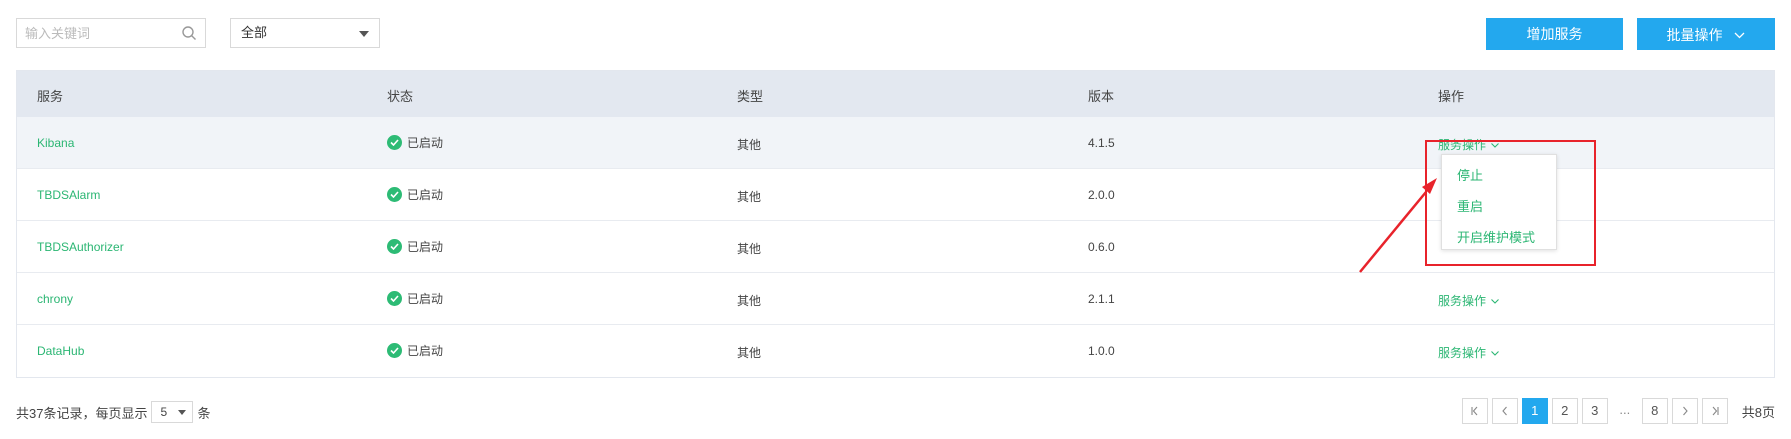 The height and width of the screenshot is (439, 1791). What do you see at coordinates (1594, 411) in the screenshot?
I see `page-button-3: 3` at bounding box center [1594, 411].